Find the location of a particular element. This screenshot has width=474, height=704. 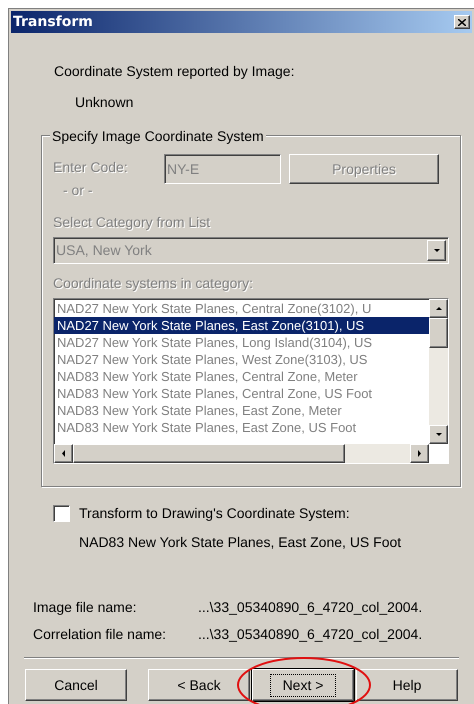

or-text: - or - is located at coordinates (78, 190).